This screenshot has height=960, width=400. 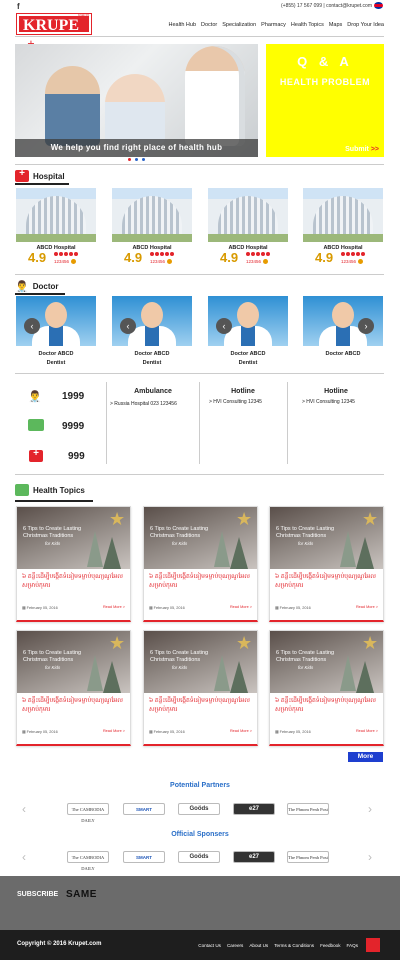 I want to click on nav-drop-your-idea: Drop Your Idea, so click(x=365, y=25).